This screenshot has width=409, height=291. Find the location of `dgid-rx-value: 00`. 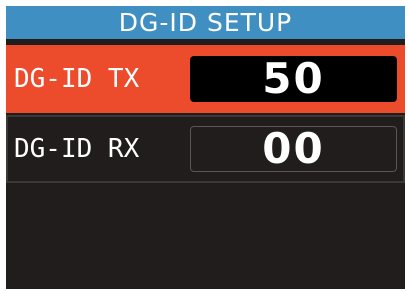

dgid-rx-value: 00 is located at coordinates (293, 148).